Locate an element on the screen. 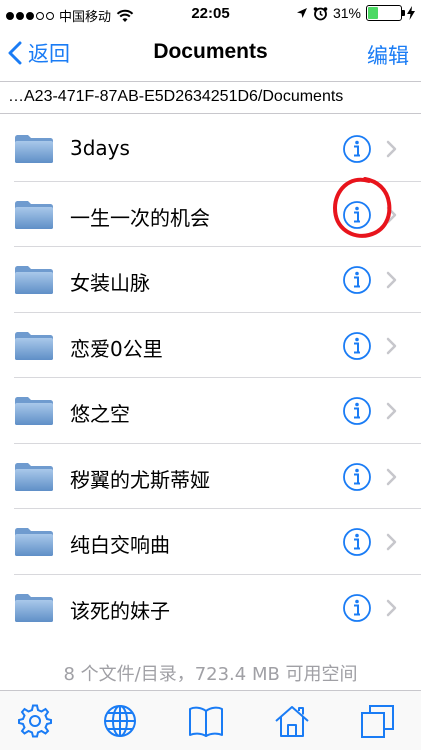 This screenshot has height=750, width=421. charging-bolt-icon is located at coordinates (411, 13).